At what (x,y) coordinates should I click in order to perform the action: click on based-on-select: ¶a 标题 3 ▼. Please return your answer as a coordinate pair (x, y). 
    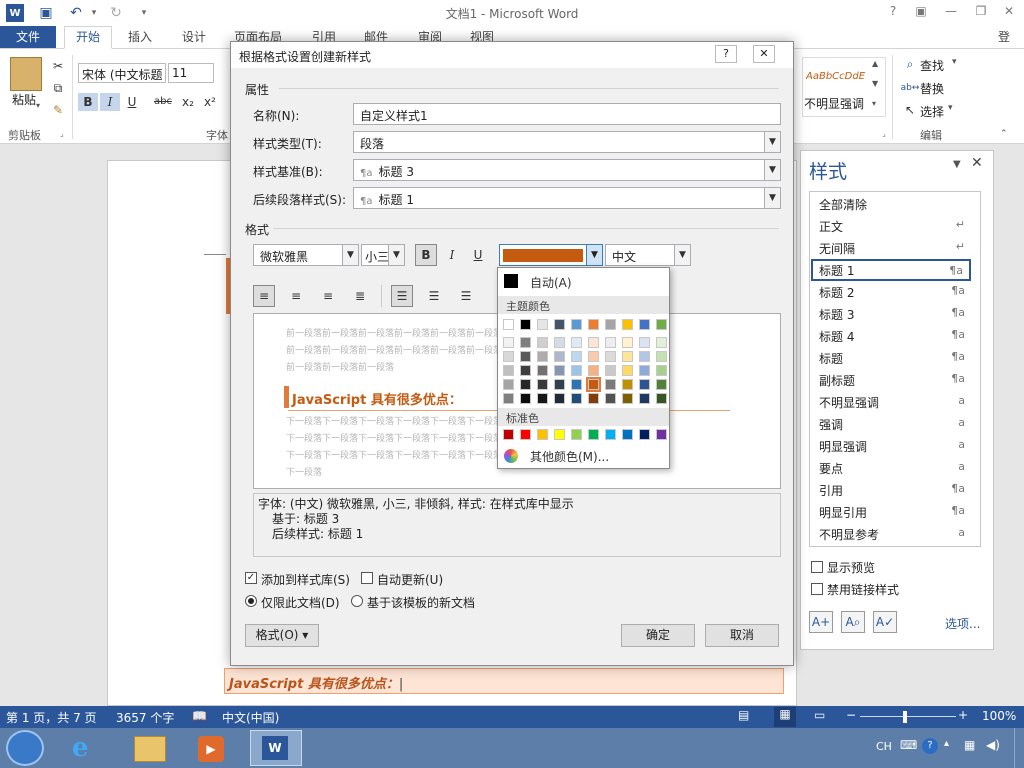
    Looking at the image, I should click on (567, 170).